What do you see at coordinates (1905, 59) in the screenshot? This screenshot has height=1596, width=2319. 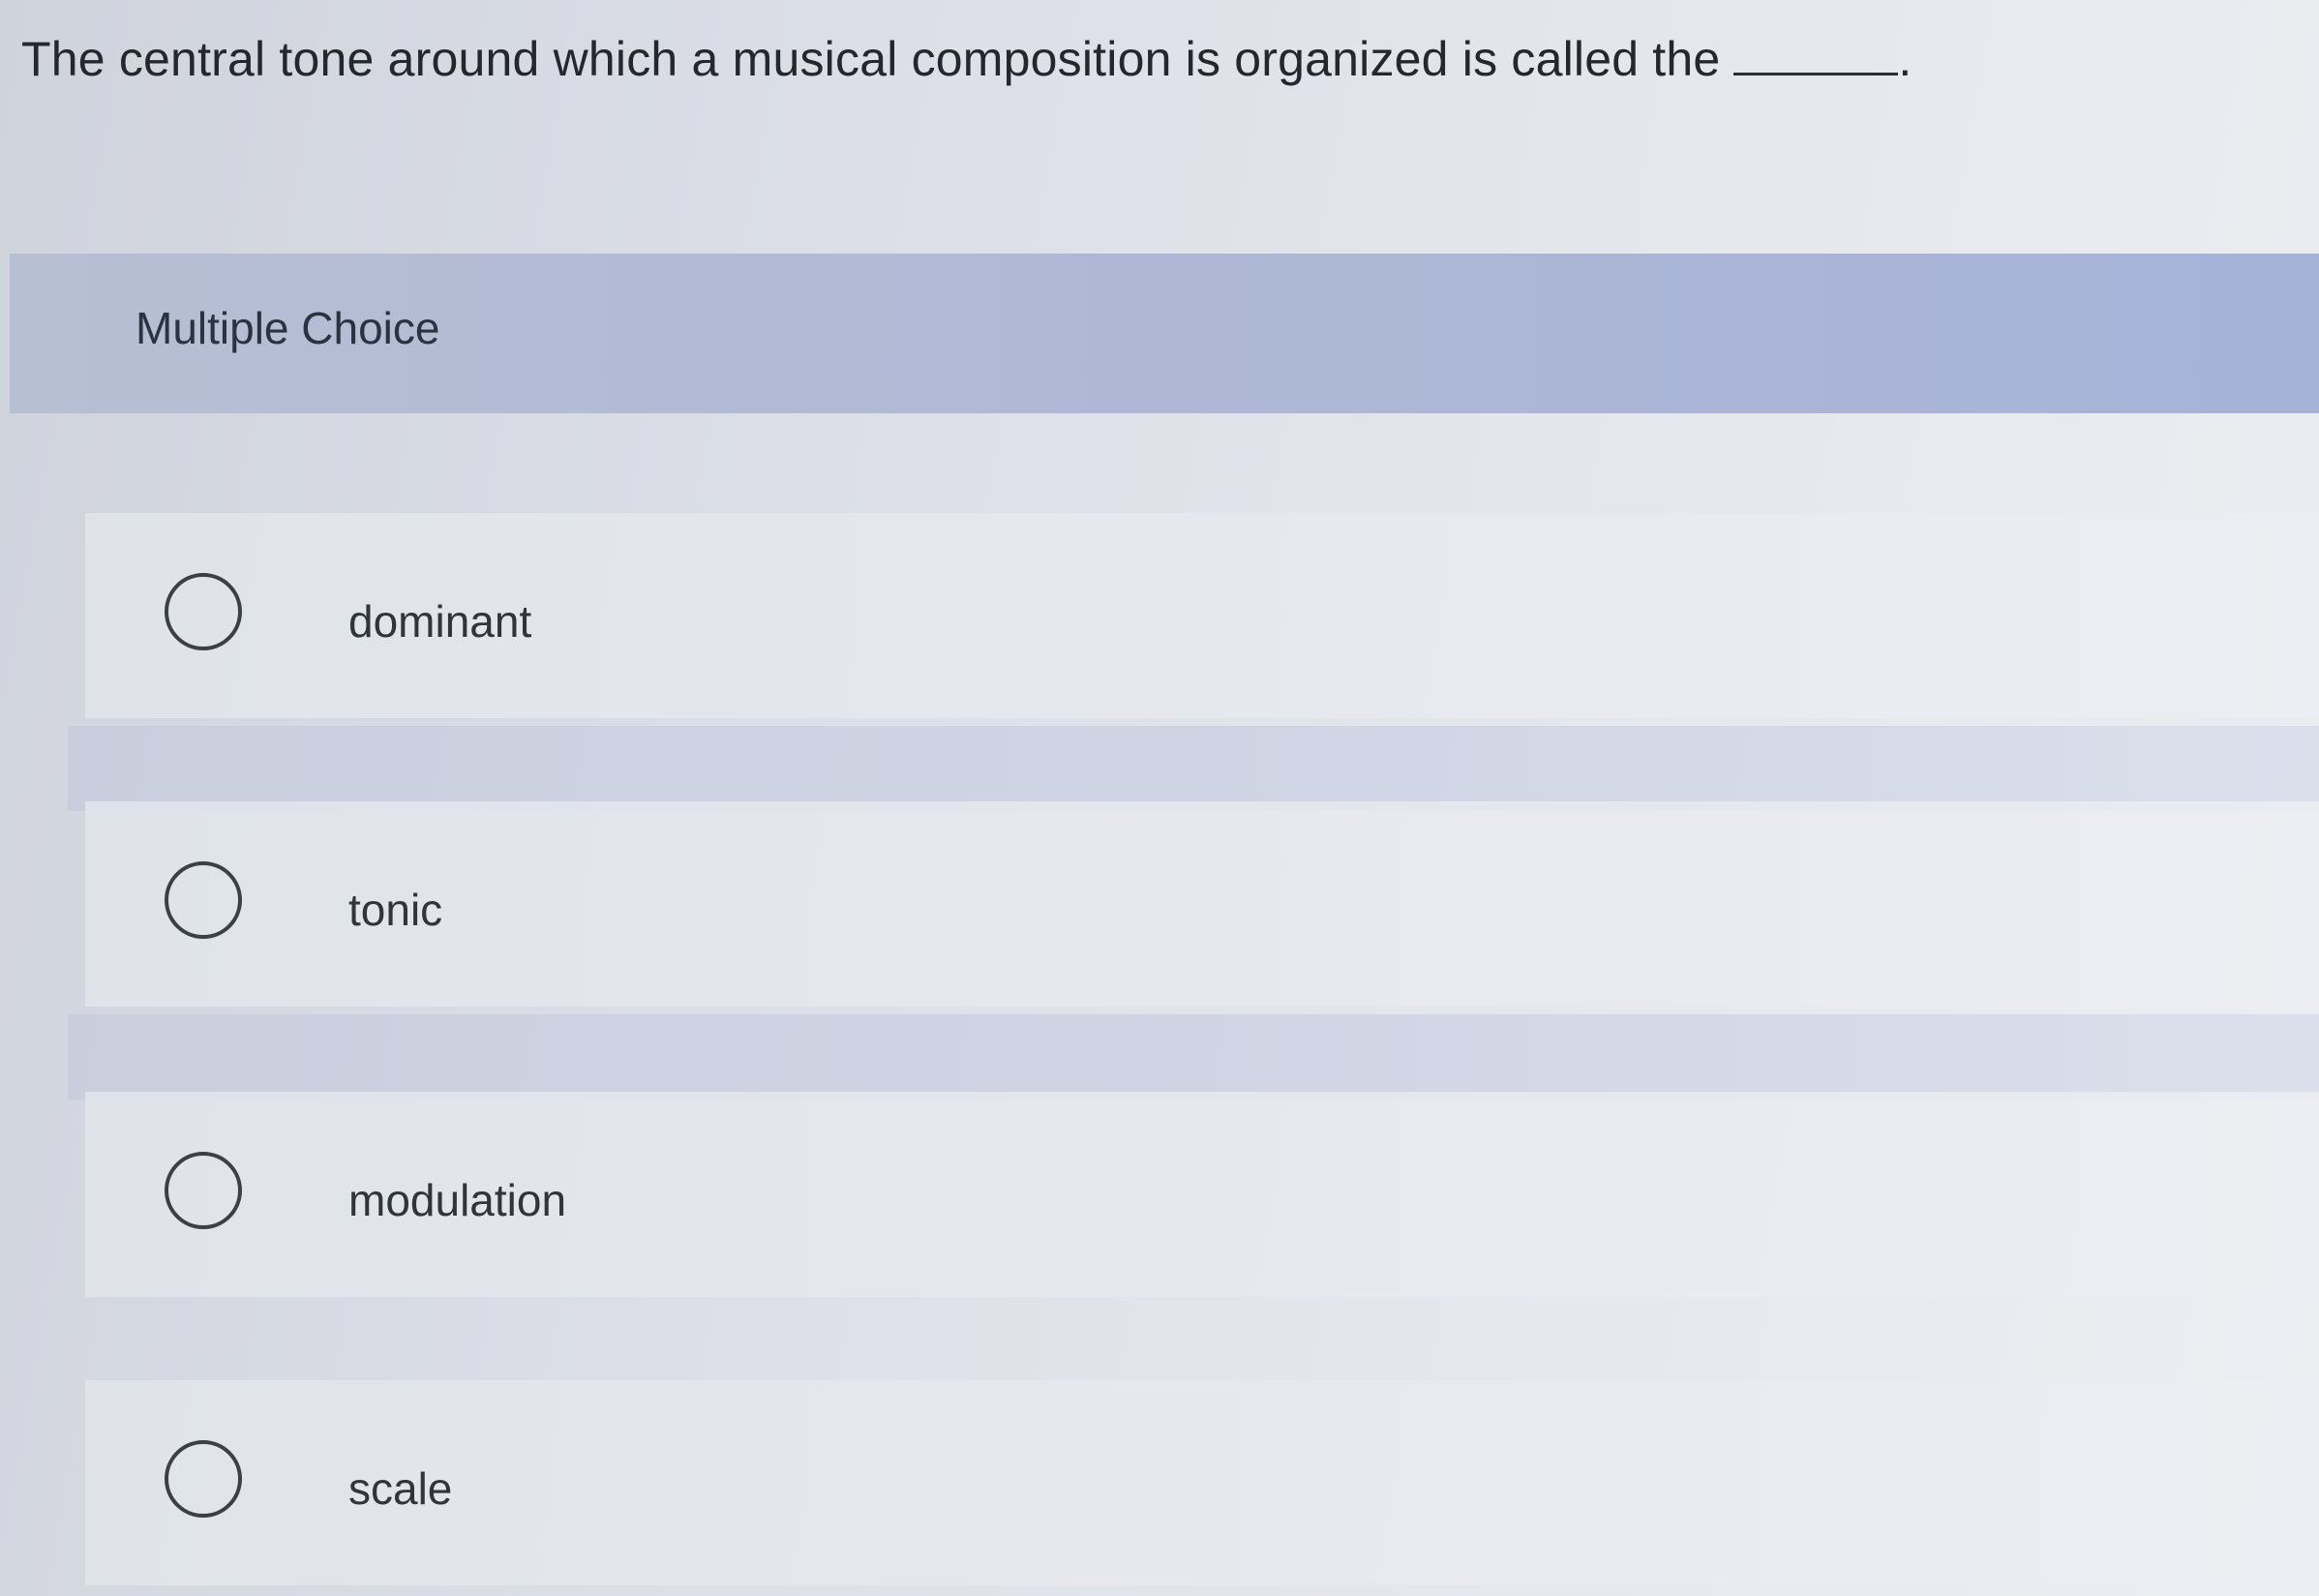 I see `question-period: .` at bounding box center [1905, 59].